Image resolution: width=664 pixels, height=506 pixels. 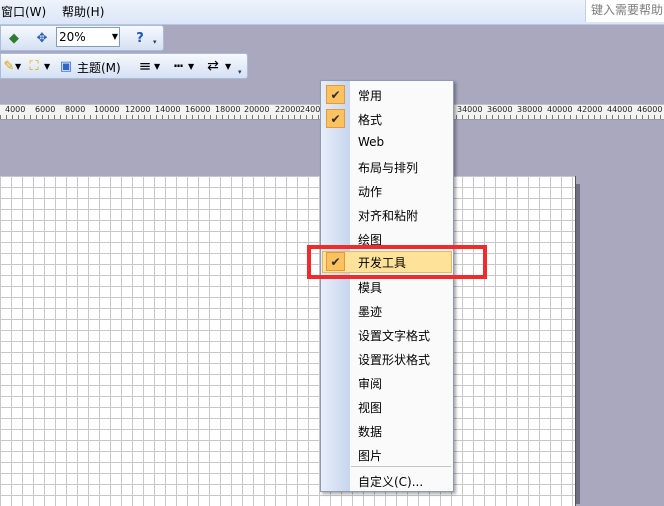 What do you see at coordinates (288, 109) in the screenshot?
I see `ruler-tick: 22000` at bounding box center [288, 109].